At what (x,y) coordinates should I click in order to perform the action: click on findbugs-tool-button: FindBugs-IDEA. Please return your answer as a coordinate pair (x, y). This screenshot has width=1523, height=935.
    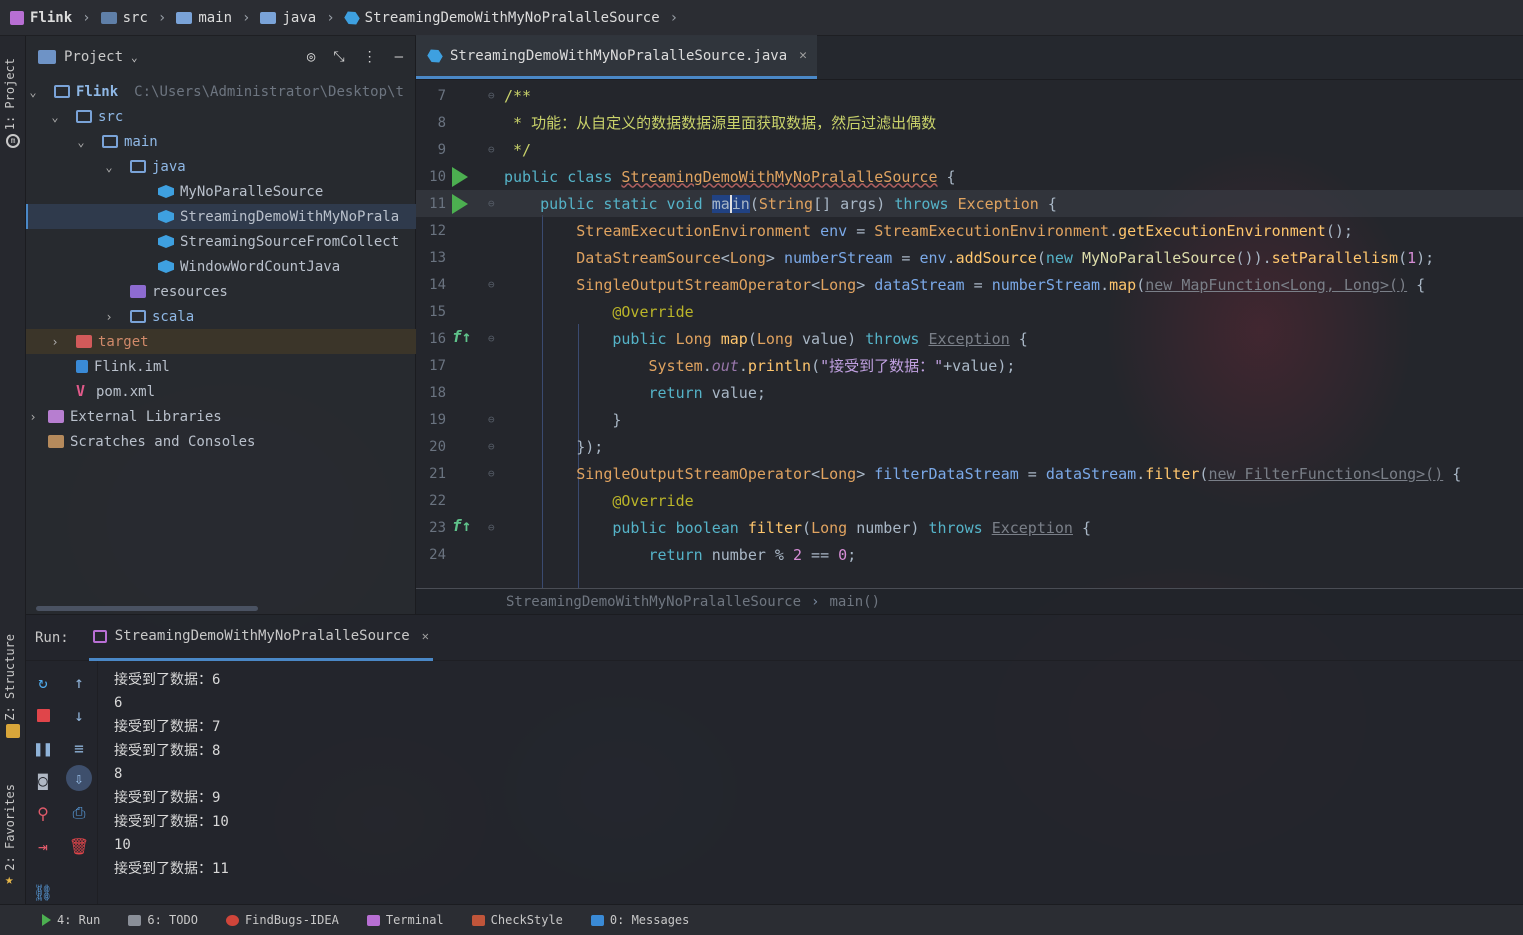
    Looking at the image, I should click on (282, 920).